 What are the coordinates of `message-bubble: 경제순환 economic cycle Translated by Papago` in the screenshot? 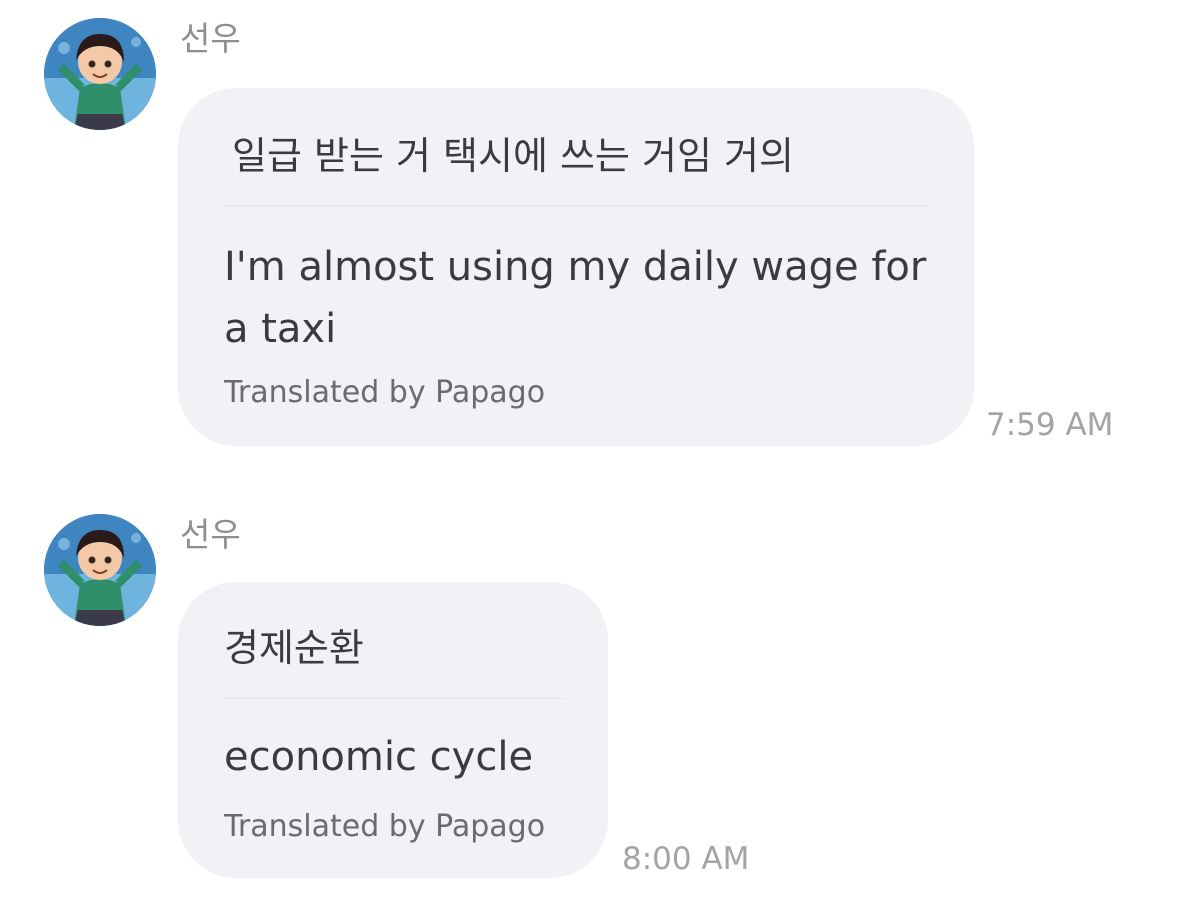 It's located at (393, 730).